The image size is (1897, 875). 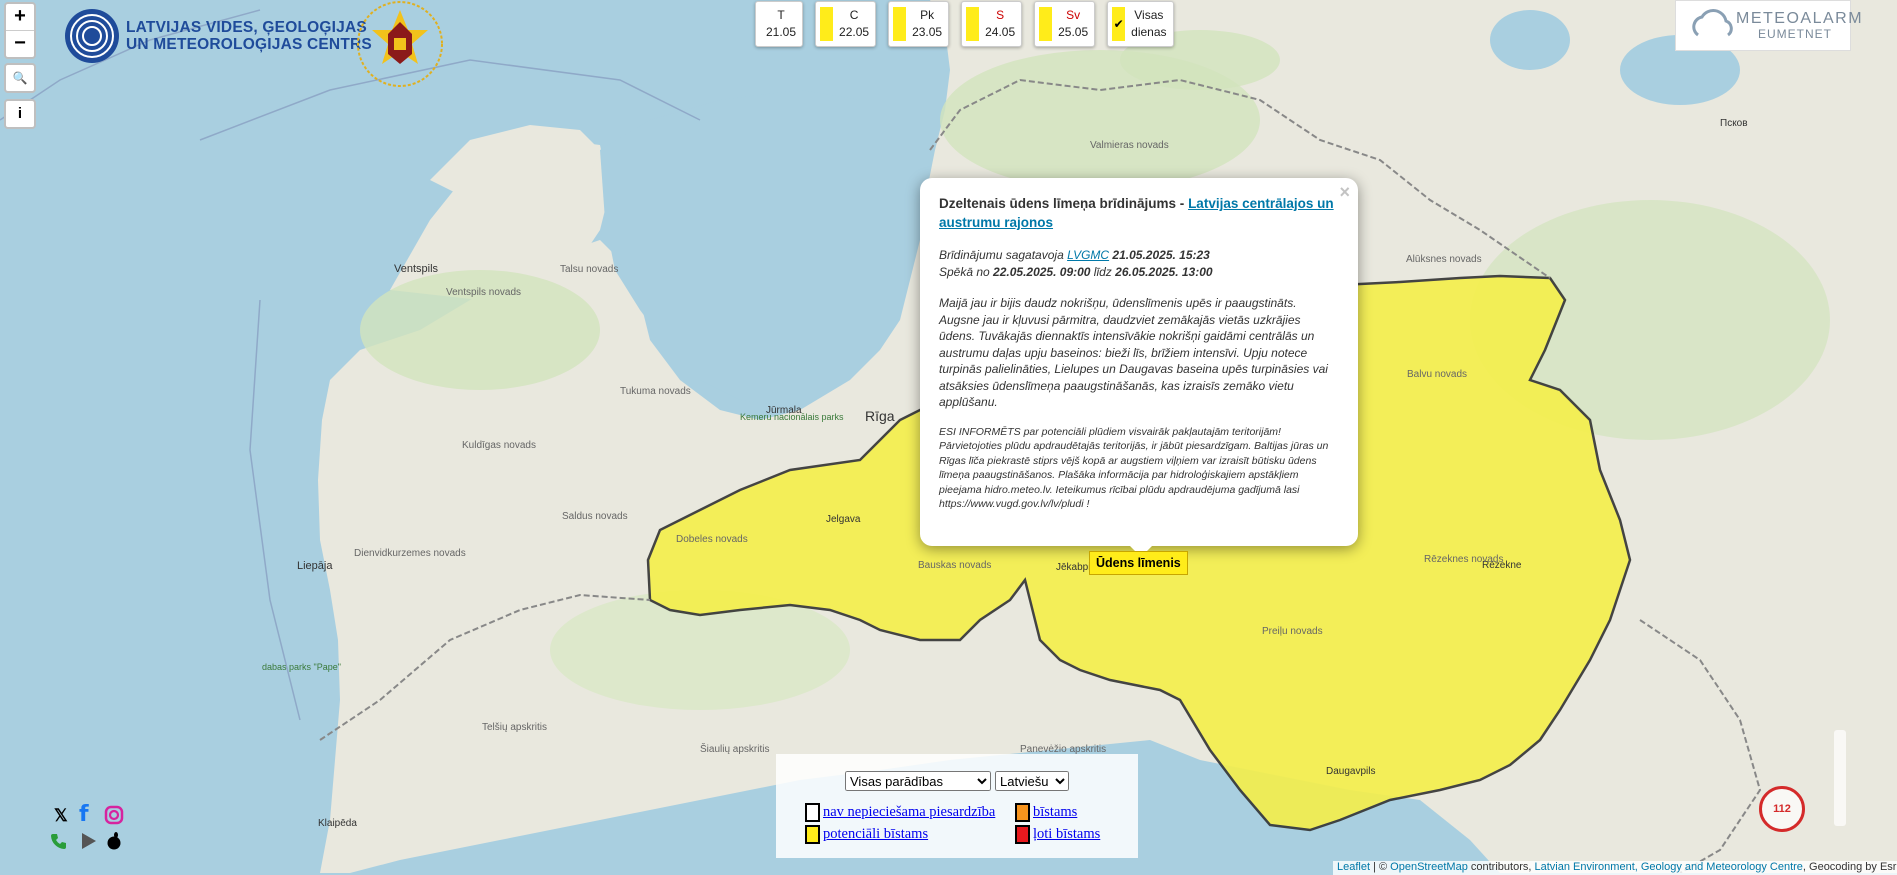 What do you see at coordinates (1350, 771) in the screenshot?
I see `place-label: Daugavpils` at bounding box center [1350, 771].